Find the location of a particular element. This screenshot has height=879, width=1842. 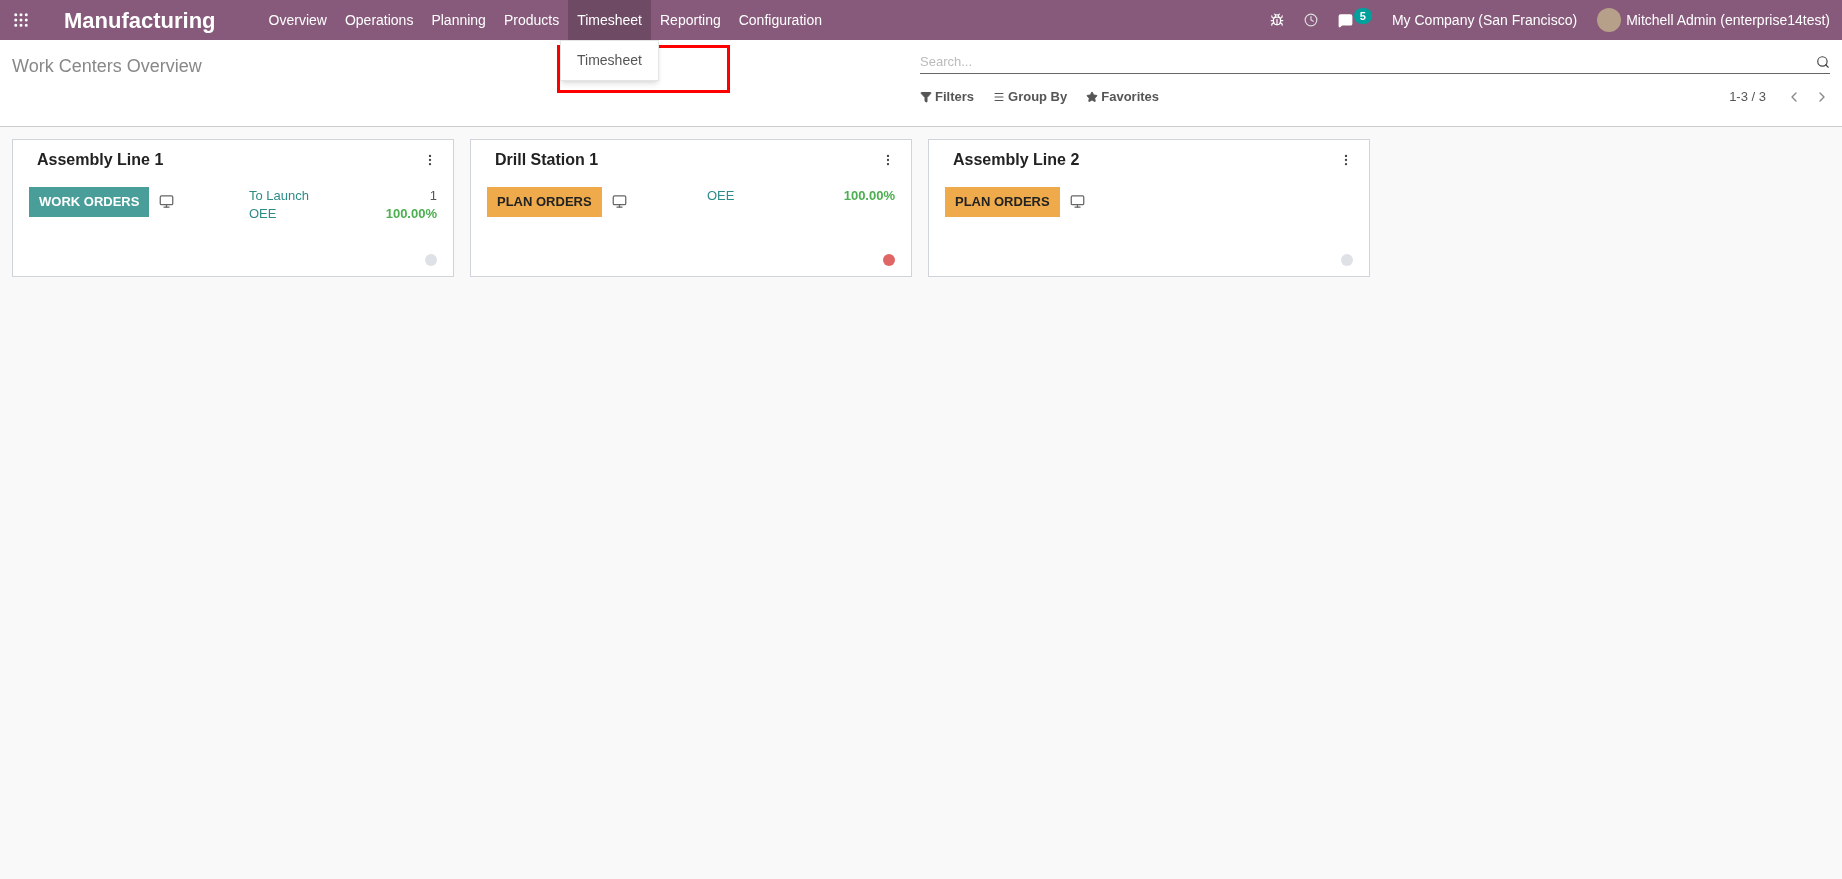

user-menu: Mitchell Admin (enterprise14test) is located at coordinates (1728, 20).